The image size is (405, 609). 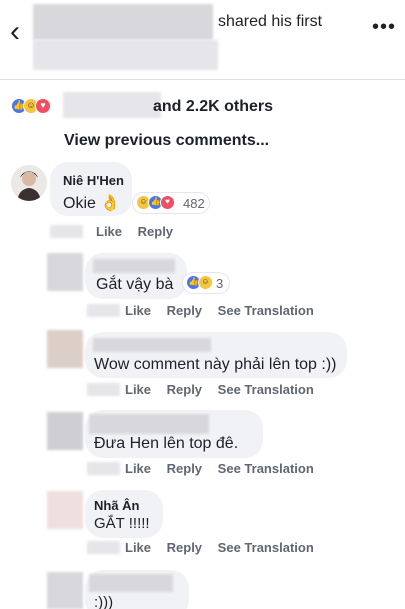 I want to click on blurred-reactor-names, so click(x=112, y=105).